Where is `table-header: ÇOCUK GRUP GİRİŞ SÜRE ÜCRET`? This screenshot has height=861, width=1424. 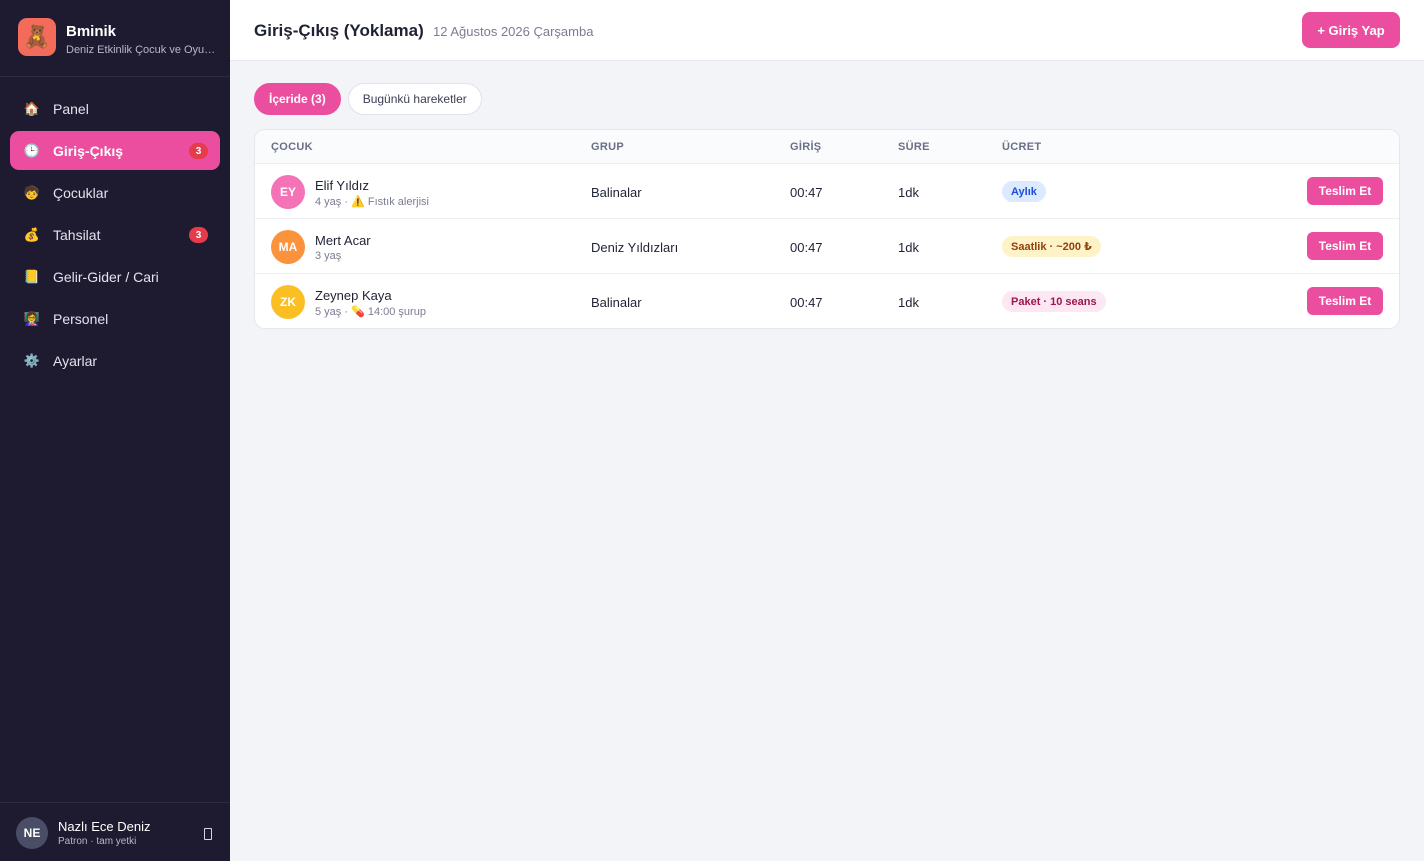
table-header: ÇOCUK GRUP GİRİŞ SÜRE ÜCRET is located at coordinates (827, 147).